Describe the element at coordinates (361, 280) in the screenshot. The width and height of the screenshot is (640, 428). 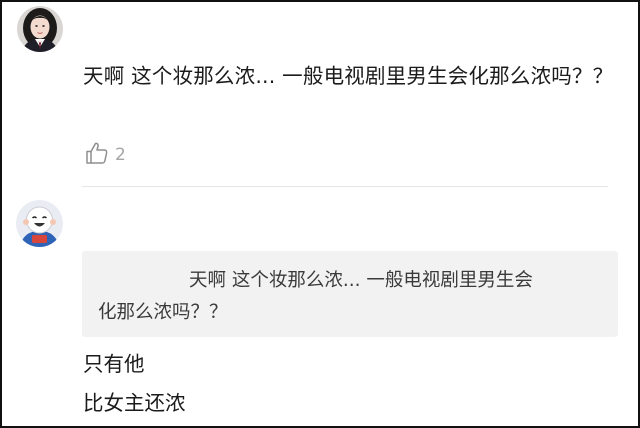
I see `quoted-comment-text-line-1: 天啊 这个妆那么浓... 一般电视剧里男生会` at that location.